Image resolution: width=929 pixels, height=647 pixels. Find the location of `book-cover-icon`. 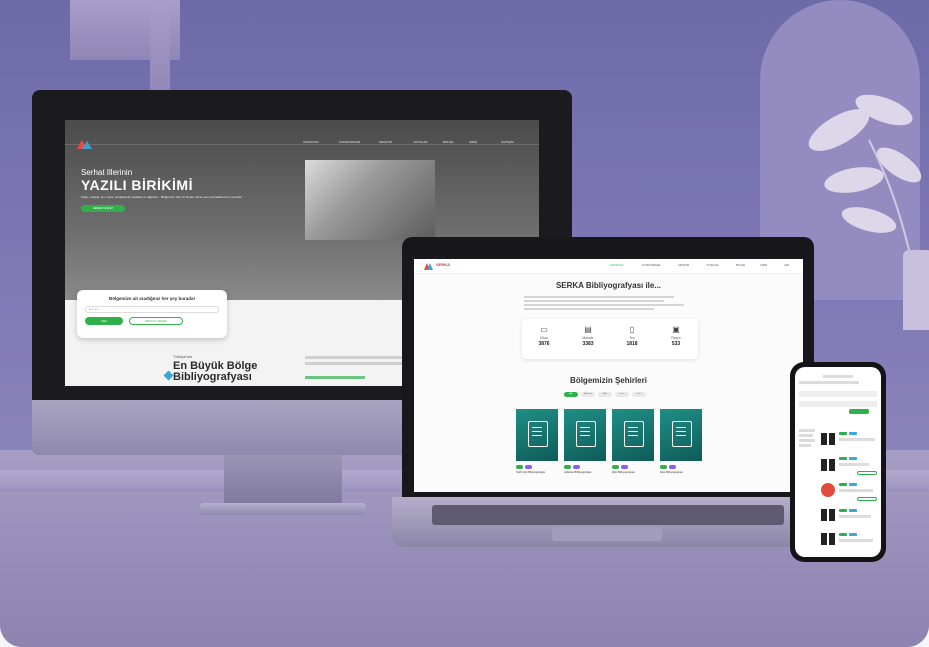

book-cover-icon is located at coordinates (828, 490).